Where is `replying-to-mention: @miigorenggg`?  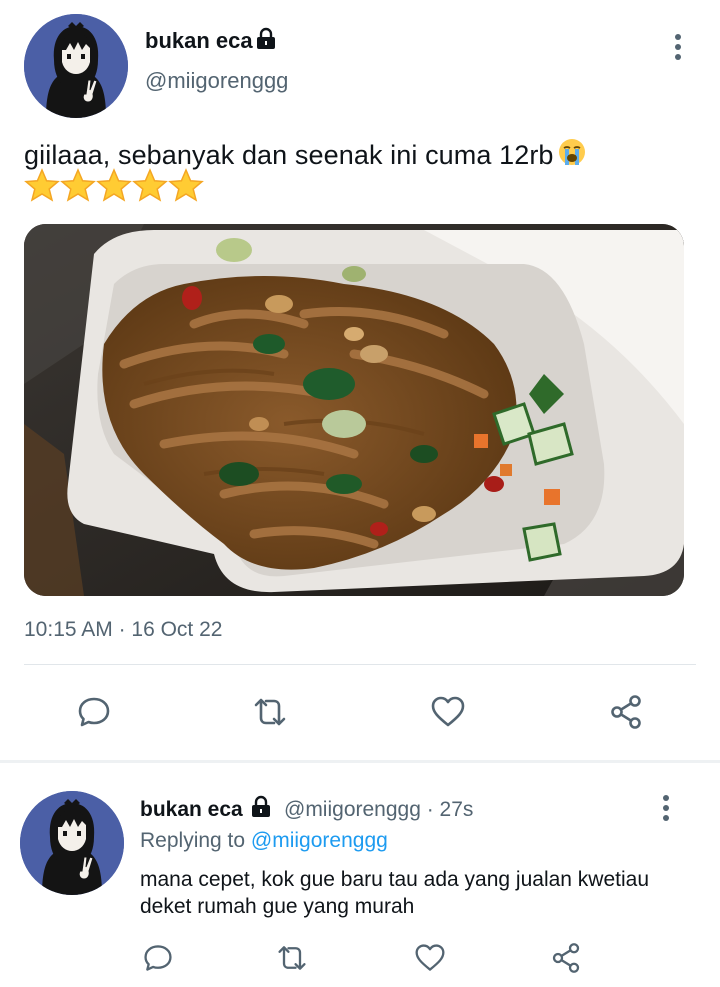
replying-to-mention: @miigorenggg is located at coordinates (319, 840).